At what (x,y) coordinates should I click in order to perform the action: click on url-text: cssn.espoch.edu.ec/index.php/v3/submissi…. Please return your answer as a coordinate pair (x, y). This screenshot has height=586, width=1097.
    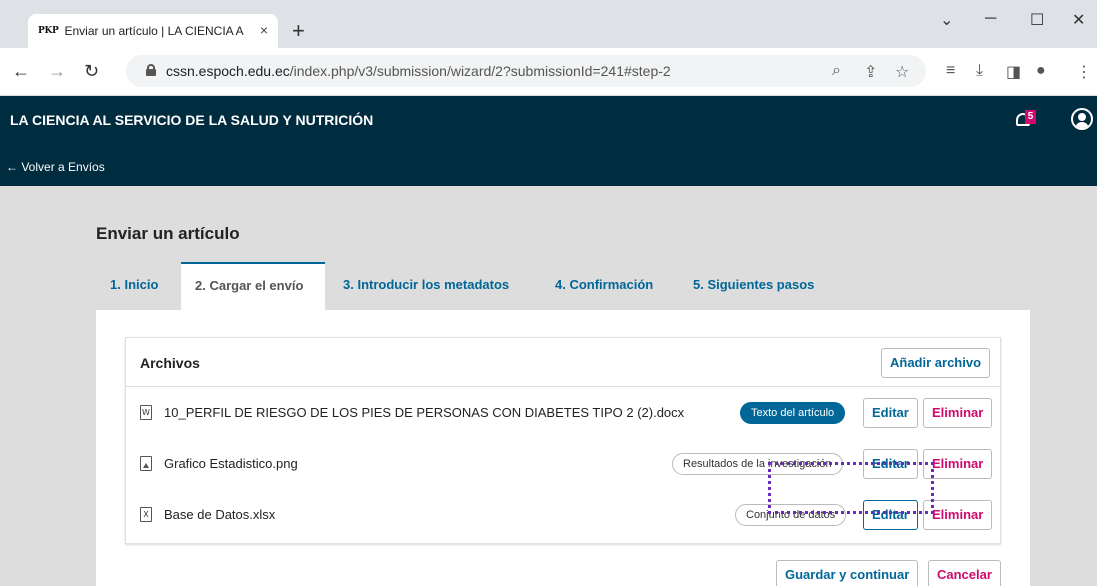
    Looking at the image, I should click on (418, 71).